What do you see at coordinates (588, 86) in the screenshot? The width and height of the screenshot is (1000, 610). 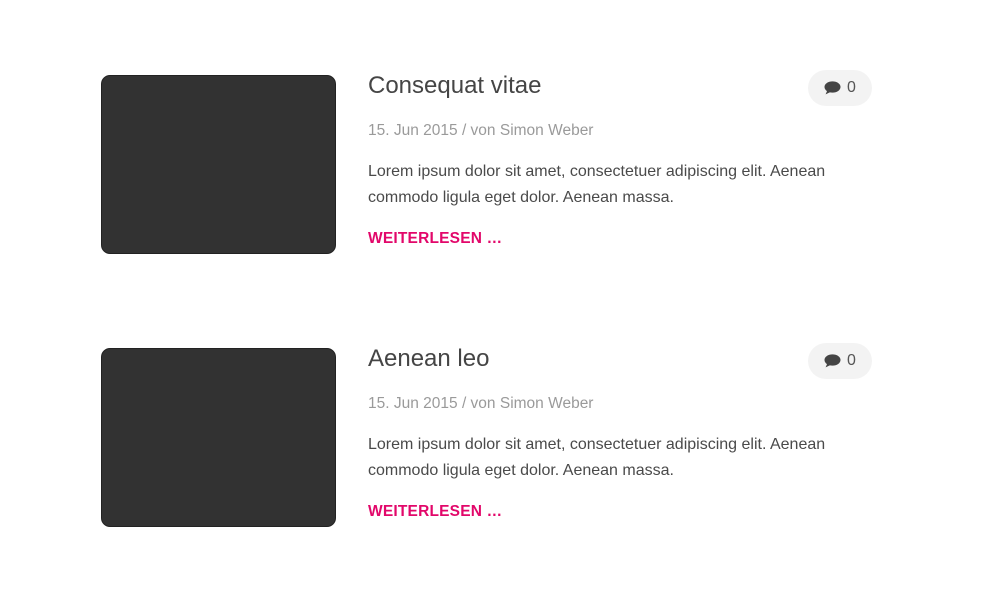 I see `post-title: Consequat vitae` at bounding box center [588, 86].